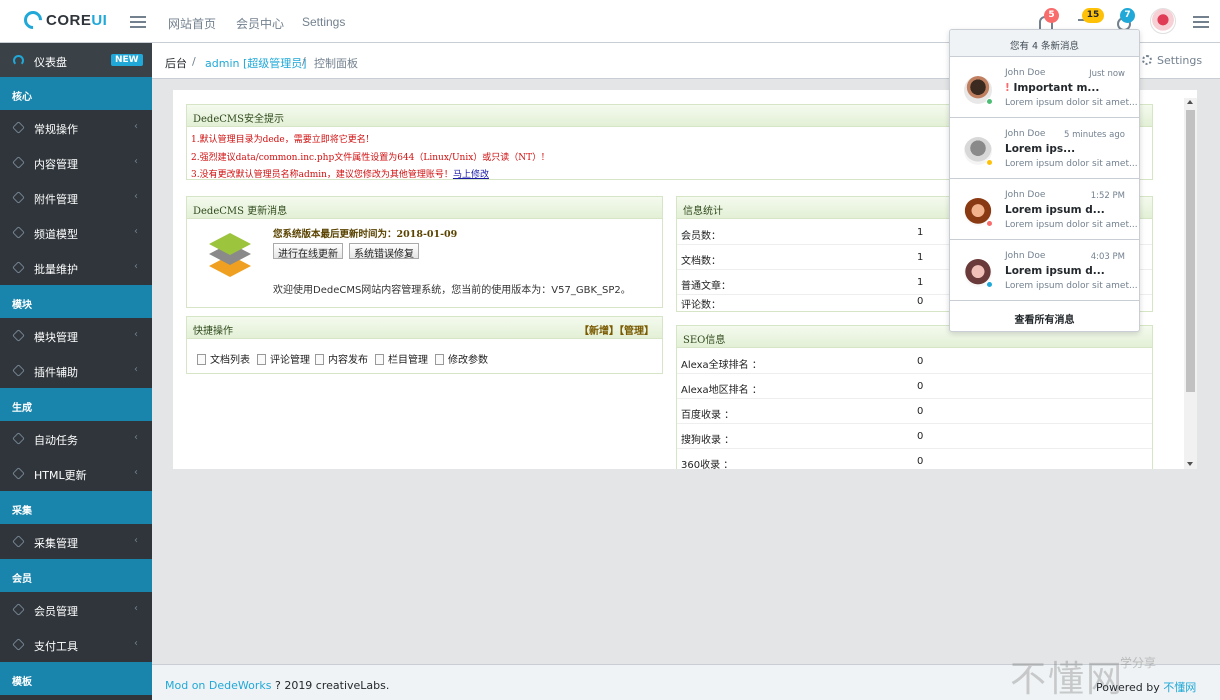 Image resolution: width=1220 pixels, height=700 pixels. Describe the element at coordinates (76, 335) in the screenshot. I see `sidebar-item-modules: 模块管理 ‹` at that location.